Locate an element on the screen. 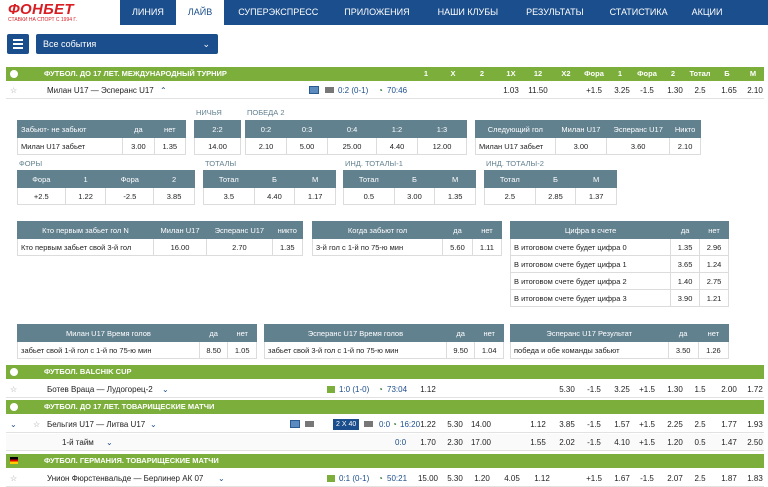 The width and height of the screenshot is (768, 487). odd: 3.25 is located at coordinates (622, 389).